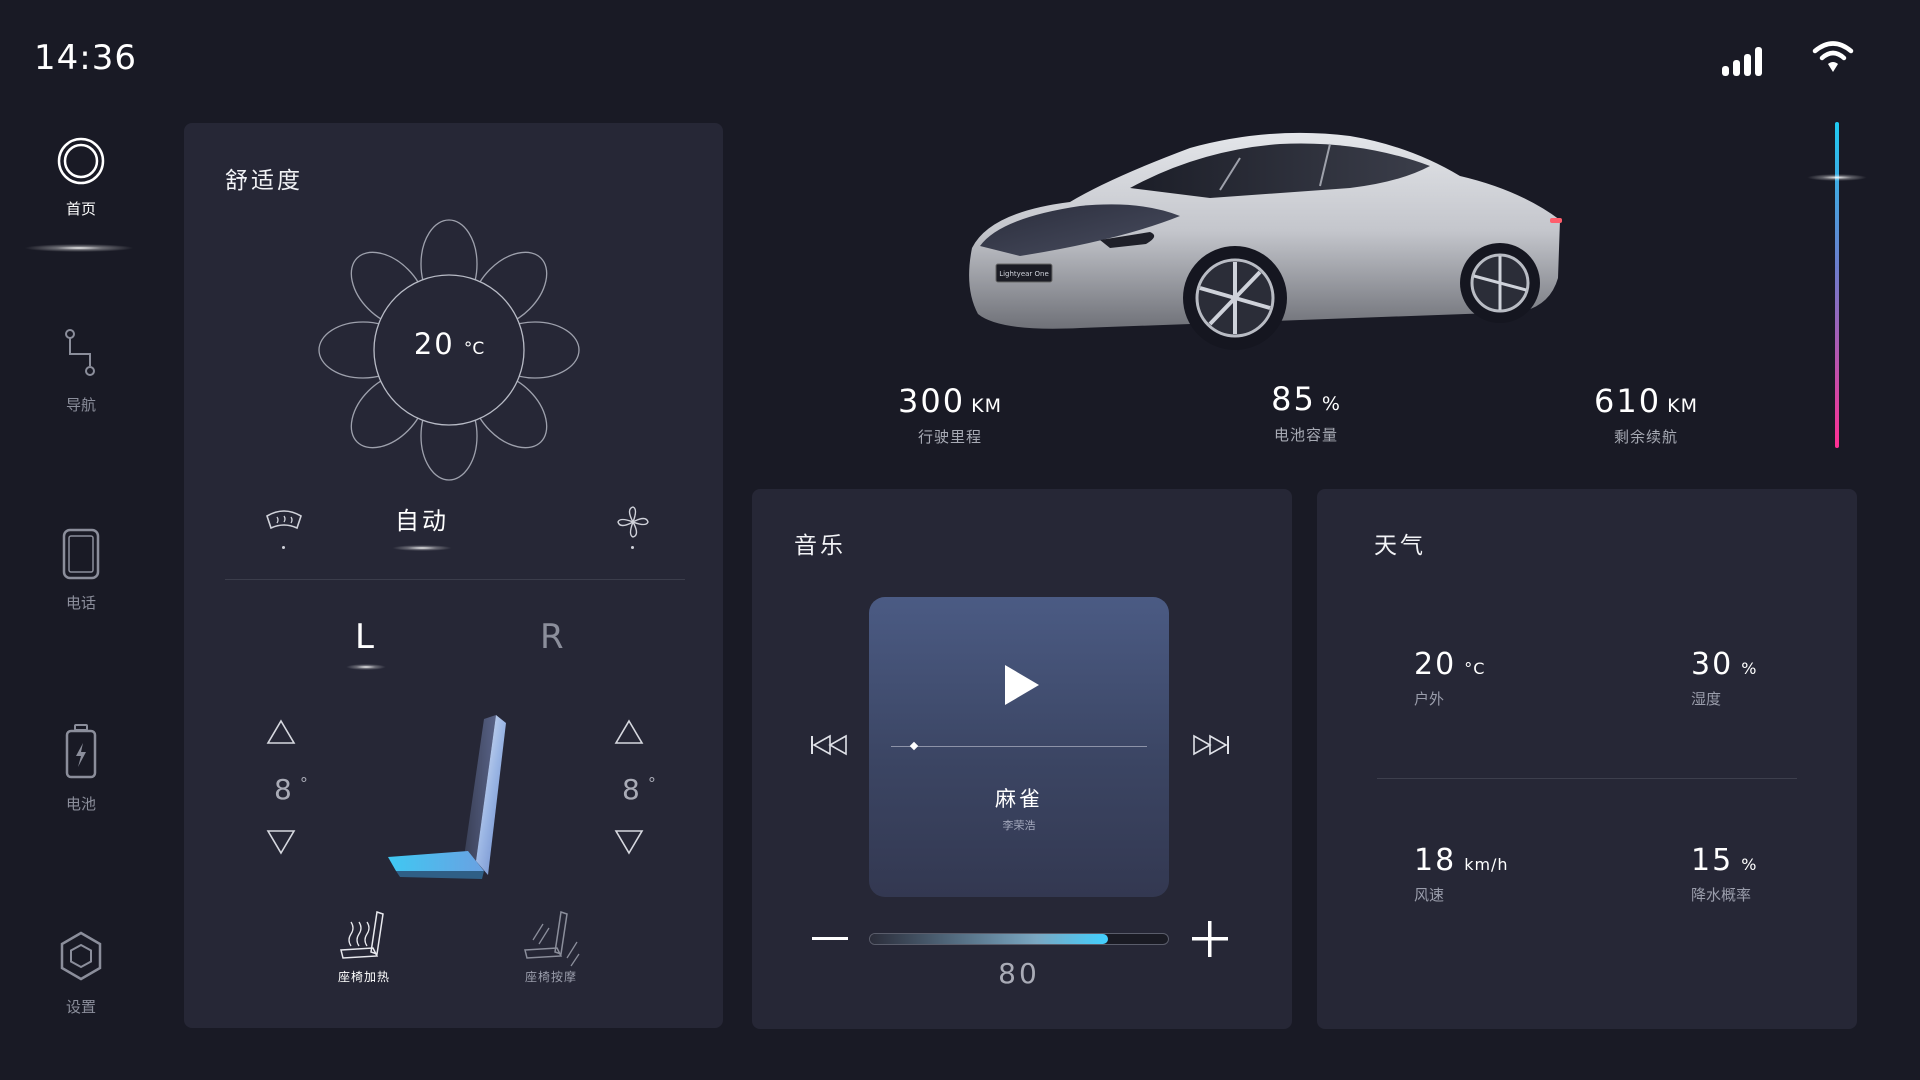  I want to click on previous-track-icon, so click(829, 745).